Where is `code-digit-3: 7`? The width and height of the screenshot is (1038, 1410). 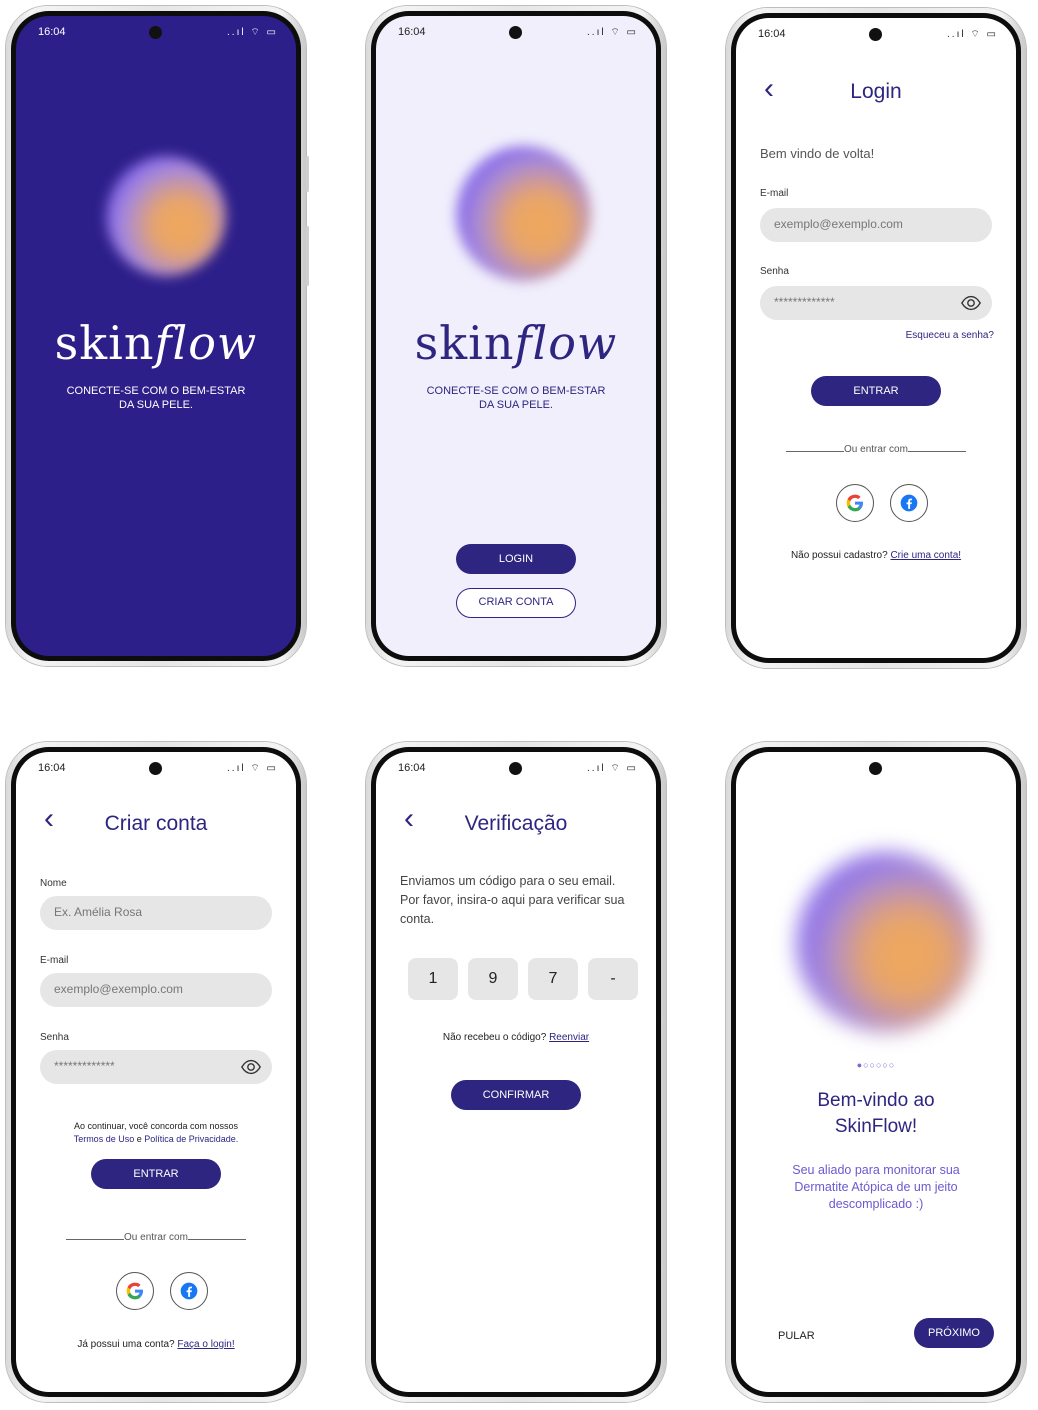 code-digit-3: 7 is located at coordinates (553, 979).